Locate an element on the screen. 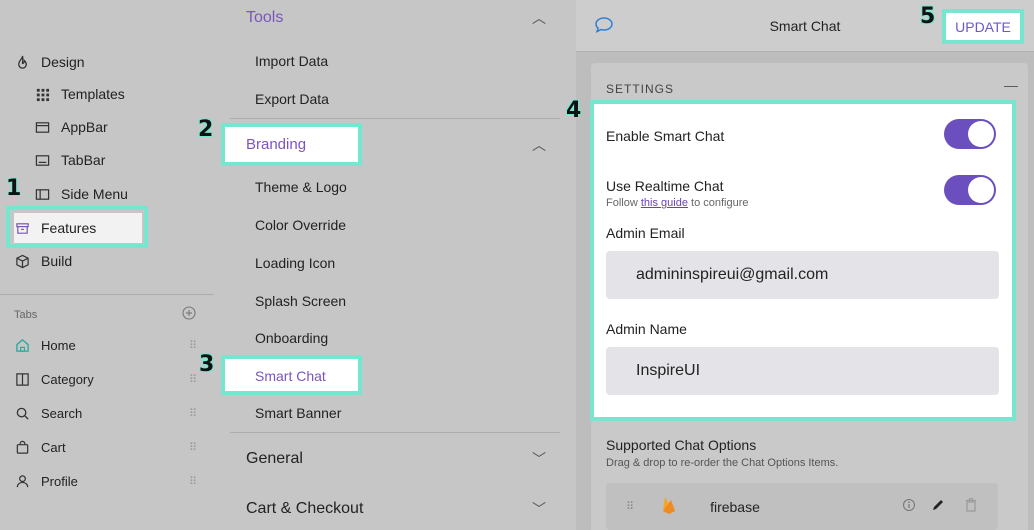 This screenshot has height=530, width=1034. edit-icon is located at coordinates (938, 506).